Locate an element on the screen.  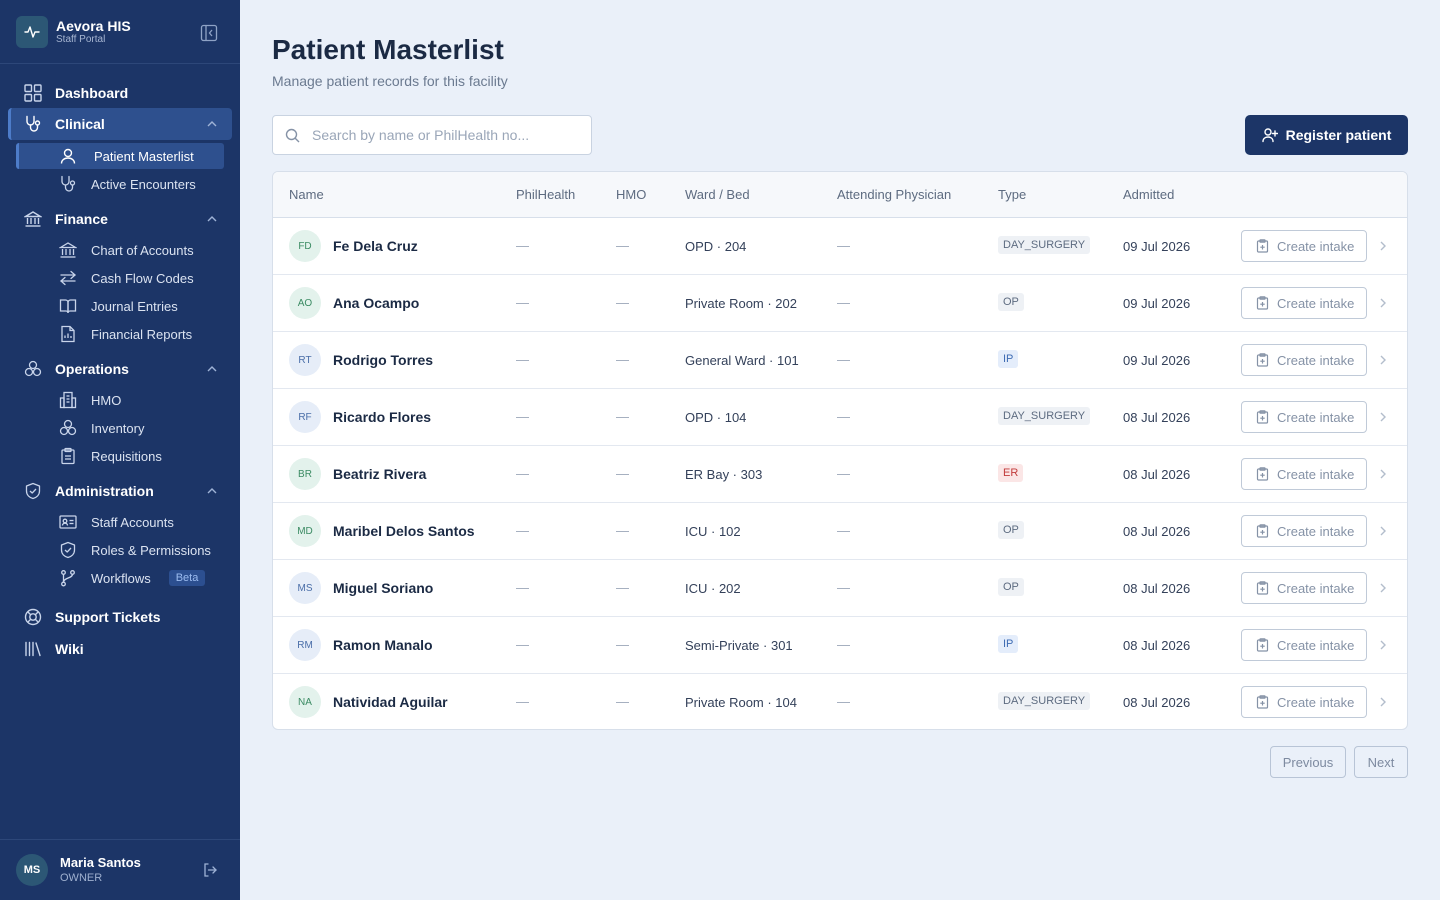
page-subtitle: Manage patient records for this facility is located at coordinates (390, 81).